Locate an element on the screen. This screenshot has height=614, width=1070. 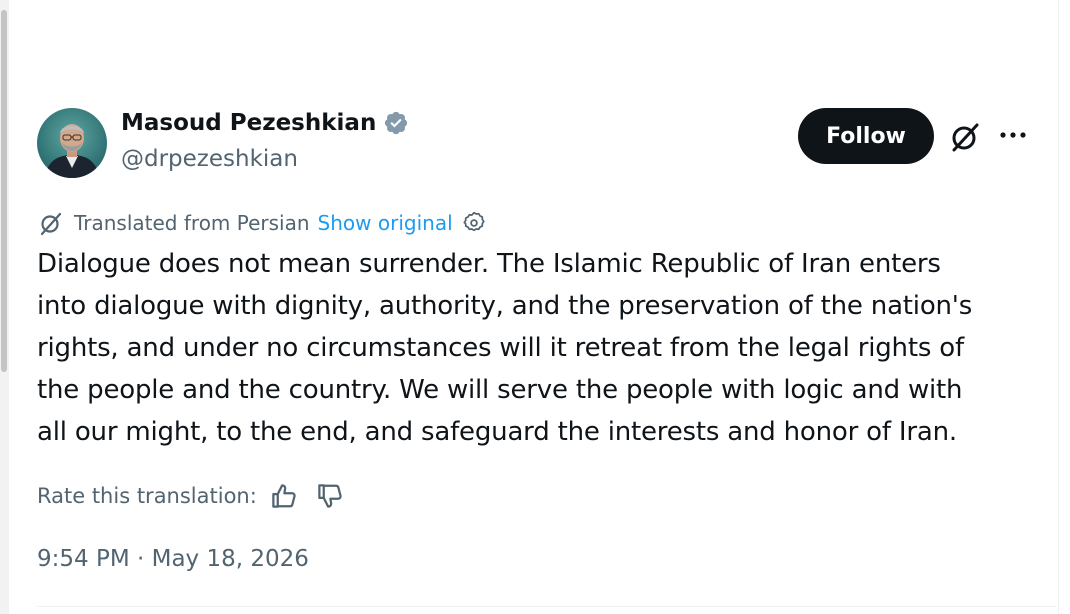
verified-badge-icon is located at coordinates (396, 123).